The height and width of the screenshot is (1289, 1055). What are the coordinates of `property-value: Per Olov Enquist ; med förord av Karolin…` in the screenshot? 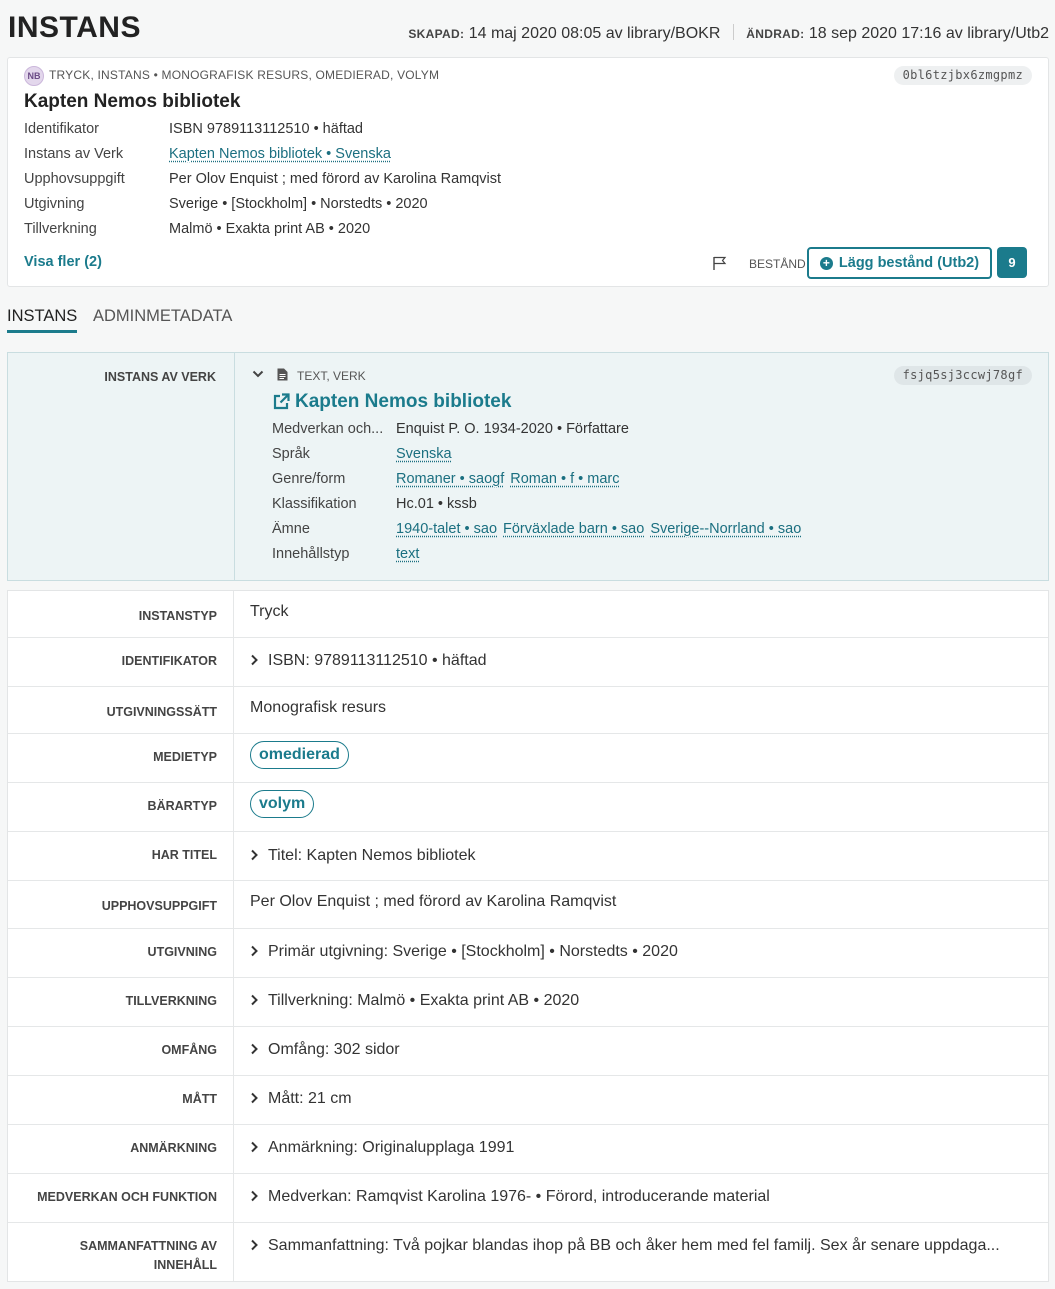 It's located at (433, 901).